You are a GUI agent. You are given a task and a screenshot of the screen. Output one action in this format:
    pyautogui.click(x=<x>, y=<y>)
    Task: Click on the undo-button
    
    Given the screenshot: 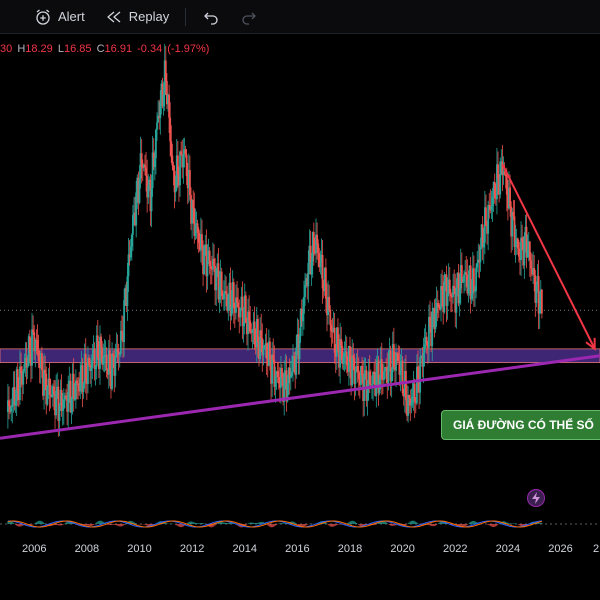 What is the action you would take?
    pyautogui.click(x=211, y=17)
    